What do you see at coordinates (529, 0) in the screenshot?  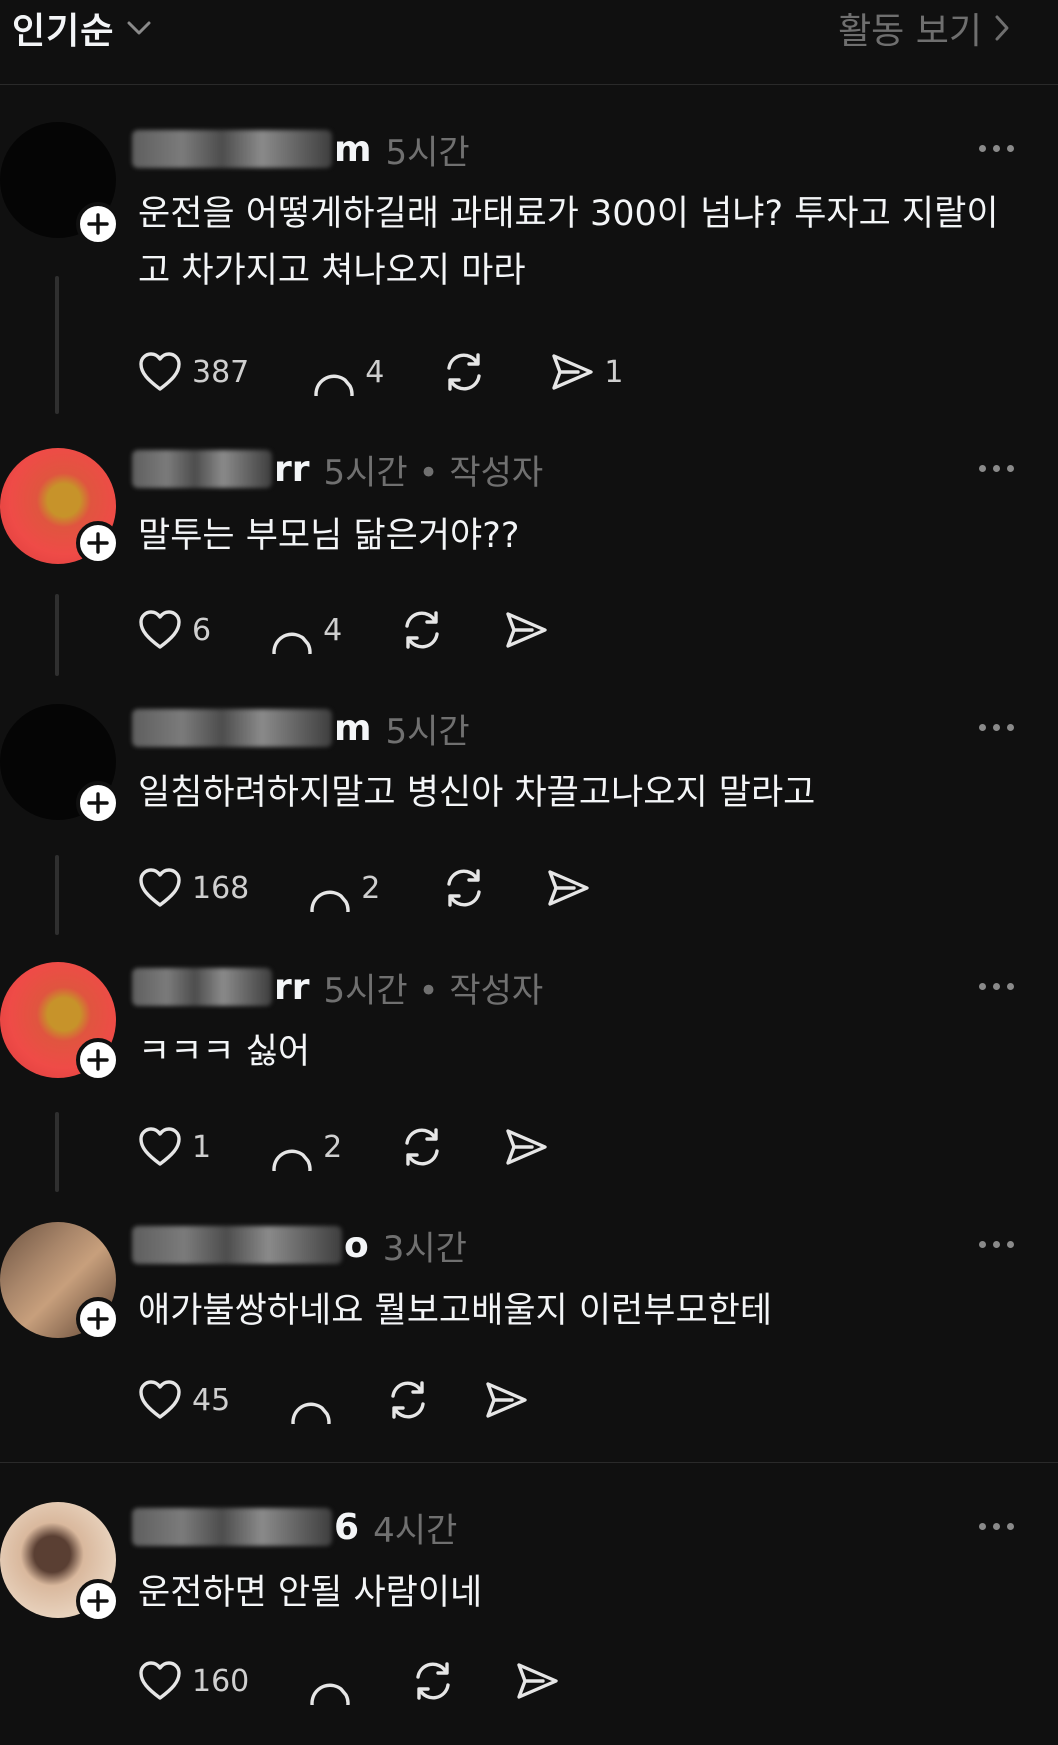 I see `comment-item: 6 4시간 운전하면 안될 사람이네 160` at bounding box center [529, 0].